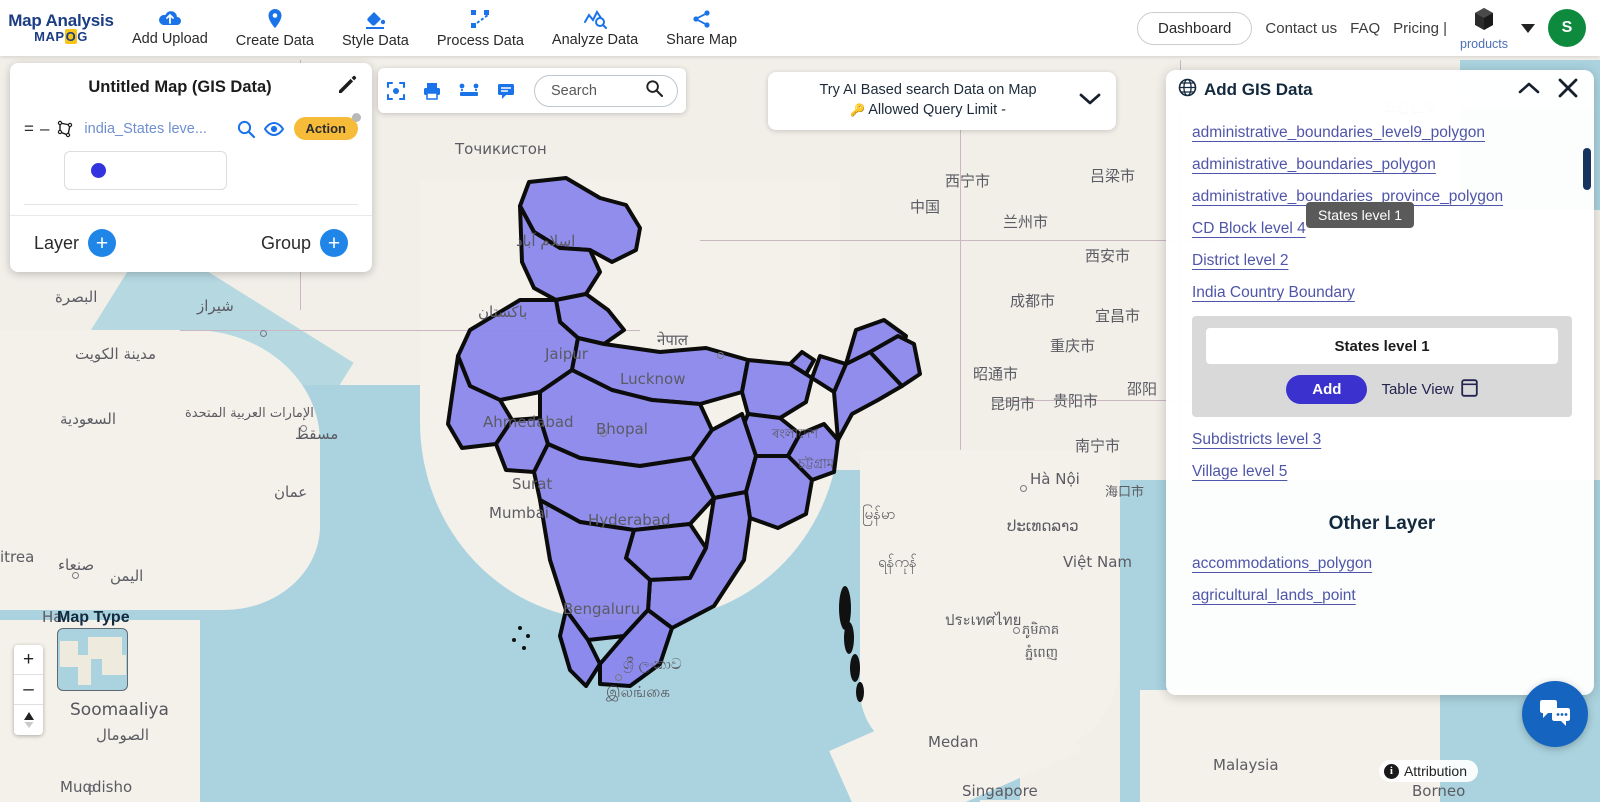  Describe the element at coordinates (1239, 472) in the screenshot. I see `gis-link-after-1: Village level 5` at that location.